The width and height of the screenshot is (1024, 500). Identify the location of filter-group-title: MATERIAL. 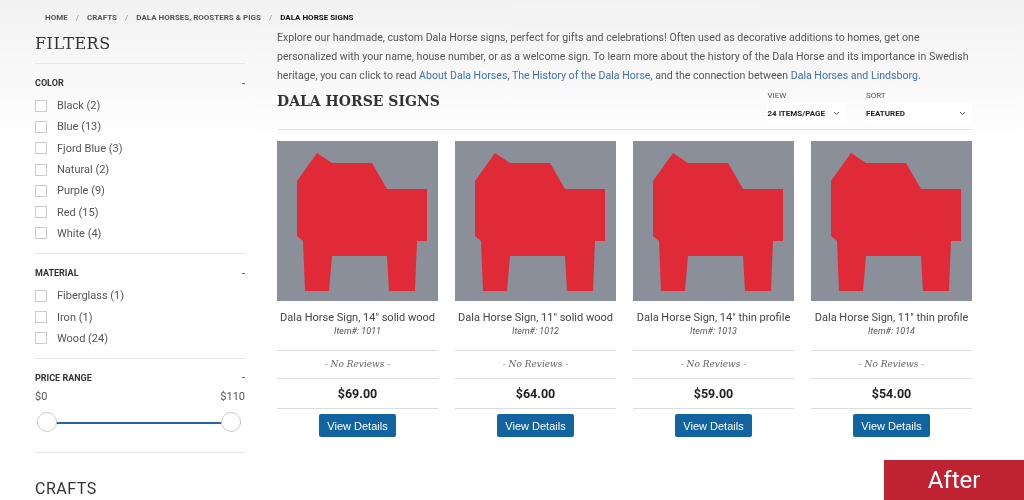
(57, 273).